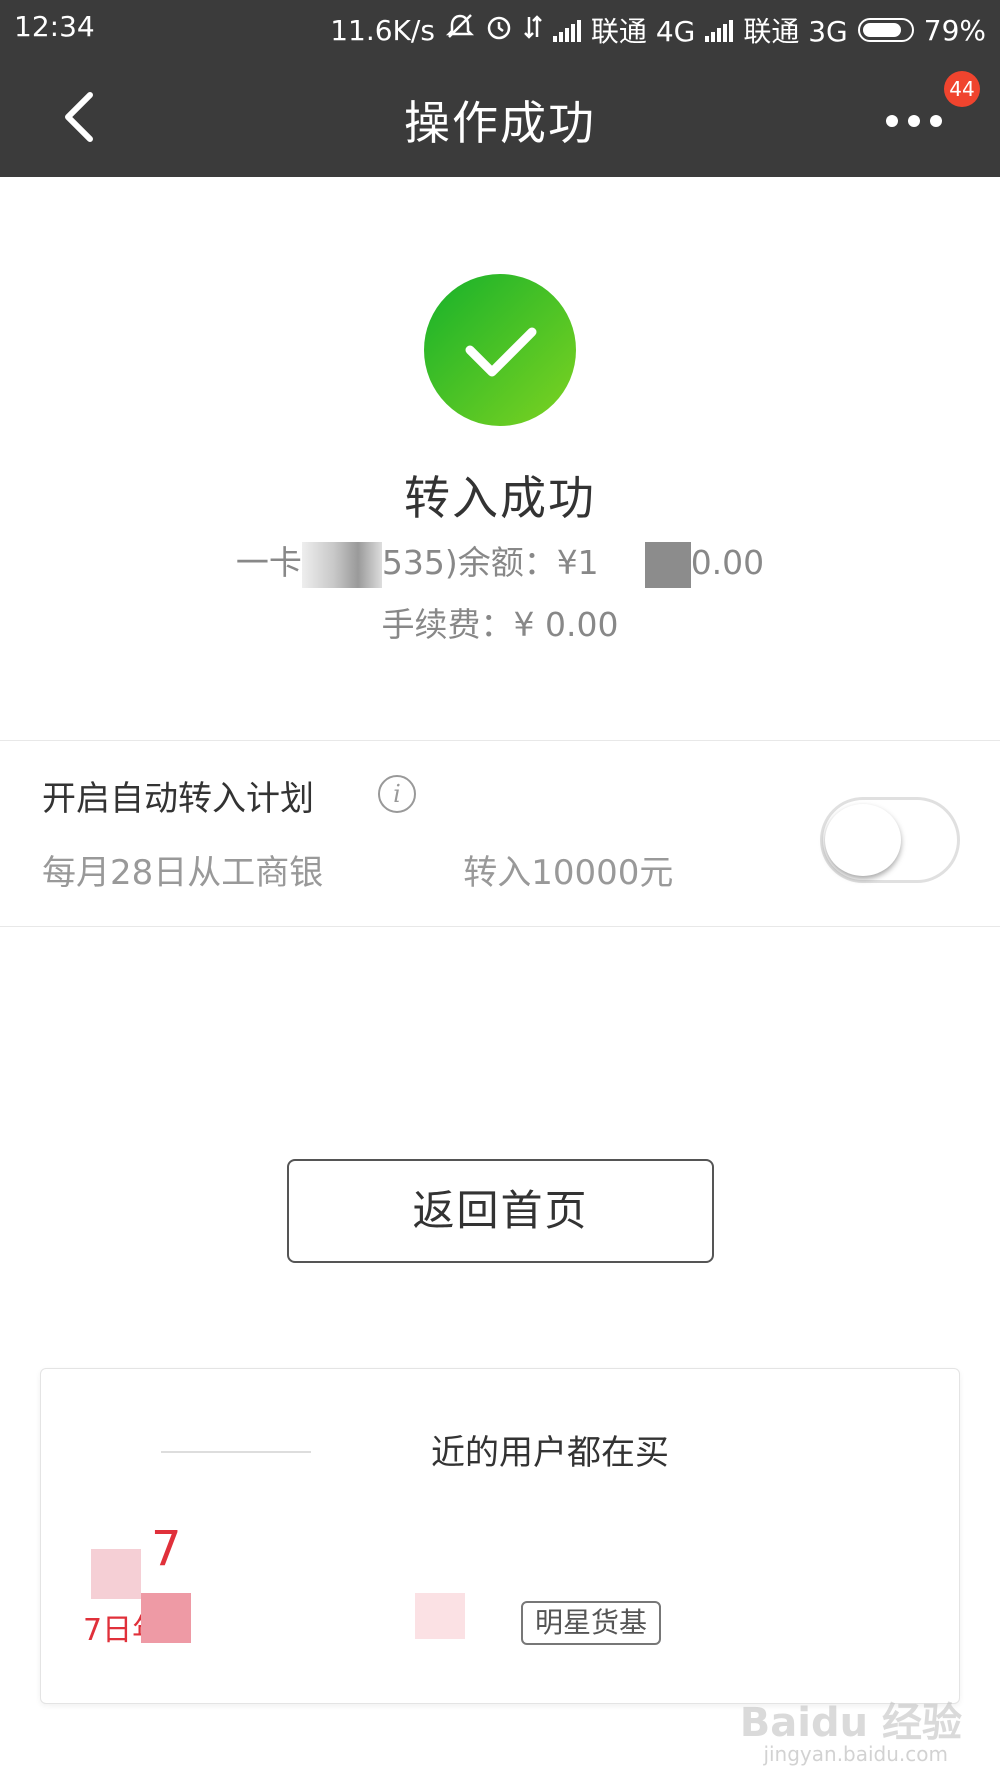 This screenshot has height=1778, width=1000. Describe the element at coordinates (885, 30) in the screenshot. I see `battery-icon` at that location.